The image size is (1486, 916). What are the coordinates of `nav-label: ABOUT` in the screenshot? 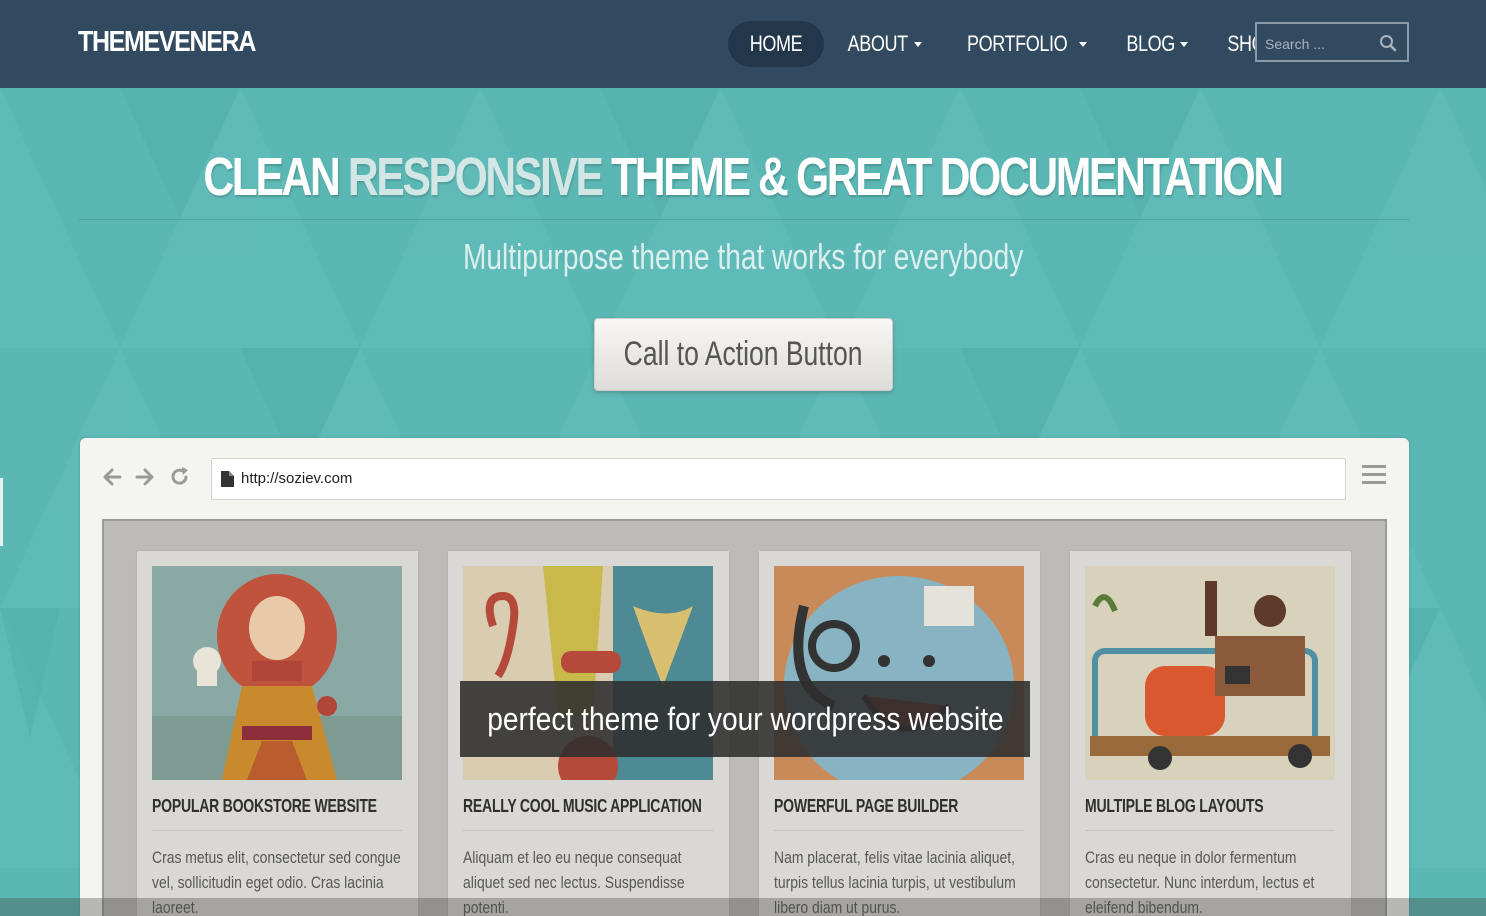 It's located at (878, 43).